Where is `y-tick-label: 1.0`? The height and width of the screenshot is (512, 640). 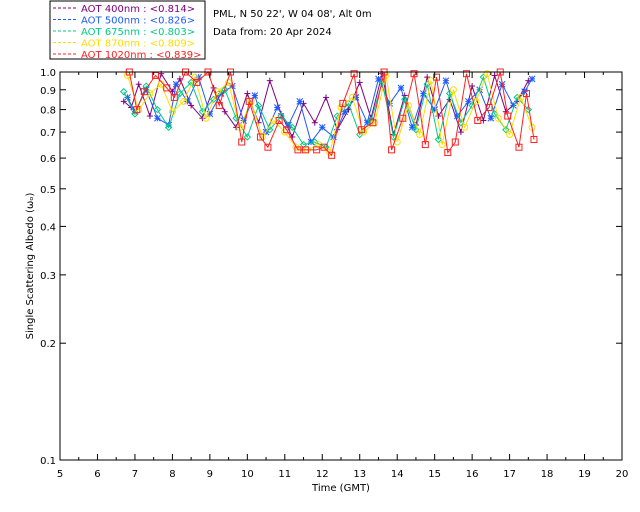 y-tick-label: 1.0 is located at coordinates (48, 73).